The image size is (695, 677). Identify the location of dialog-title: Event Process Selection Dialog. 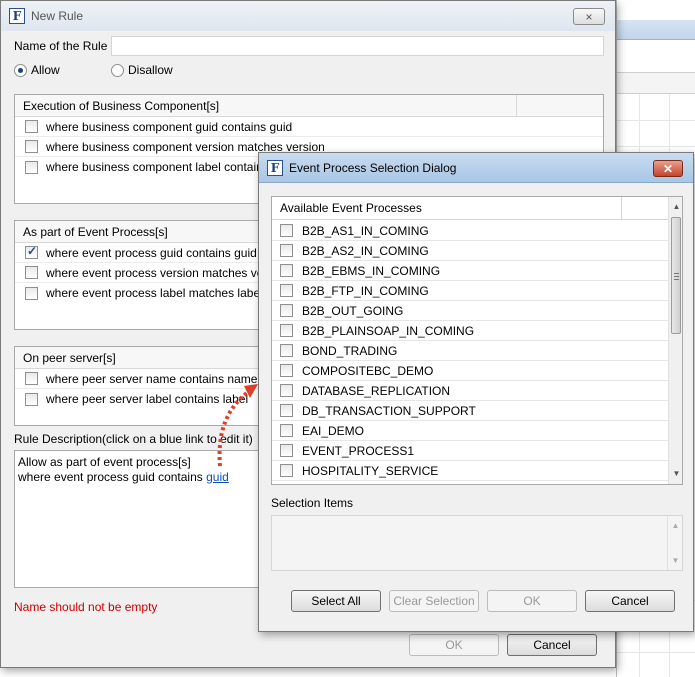
(373, 167).